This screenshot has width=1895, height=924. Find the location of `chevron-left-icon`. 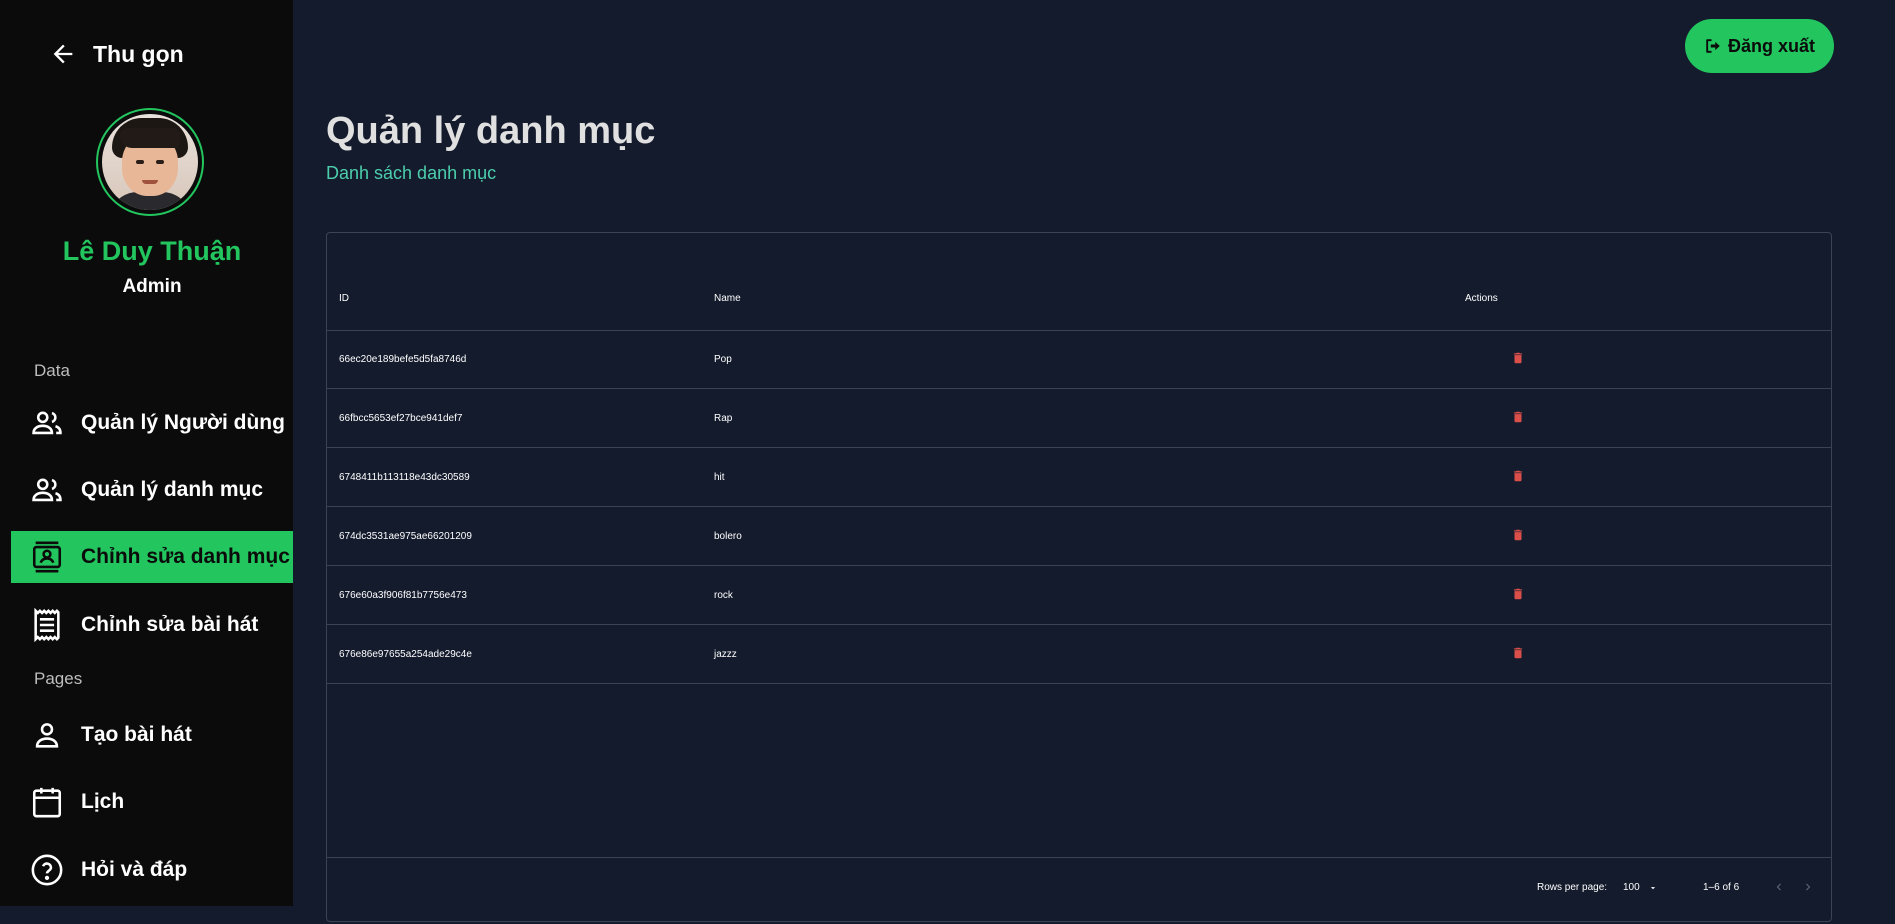

chevron-left-icon is located at coordinates (1779, 887).